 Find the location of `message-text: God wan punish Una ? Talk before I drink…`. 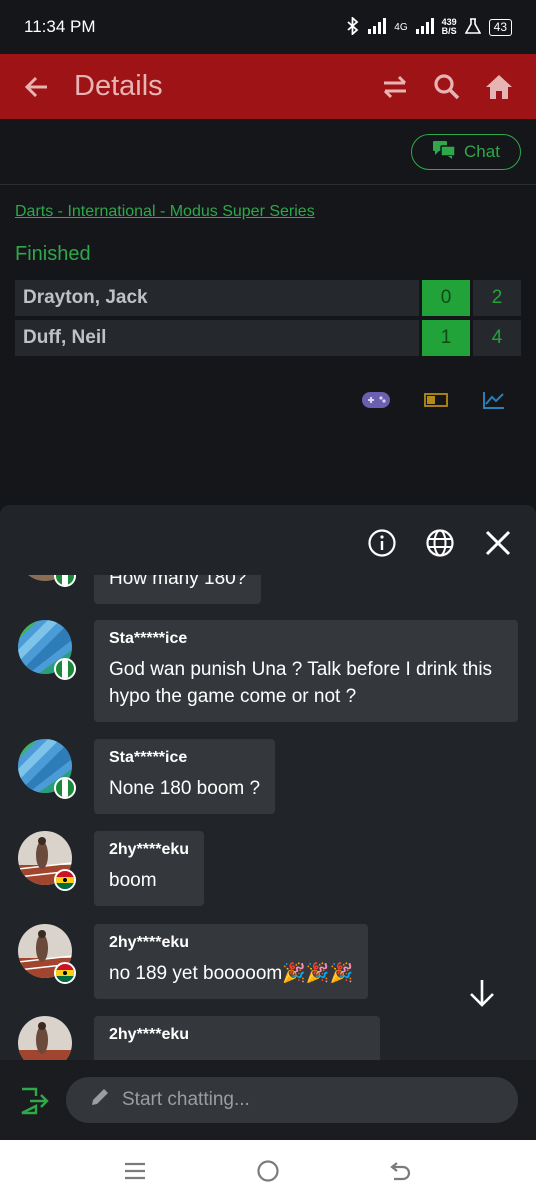

message-text: God wan punish Una ? Talk before I drink… is located at coordinates (301, 683).